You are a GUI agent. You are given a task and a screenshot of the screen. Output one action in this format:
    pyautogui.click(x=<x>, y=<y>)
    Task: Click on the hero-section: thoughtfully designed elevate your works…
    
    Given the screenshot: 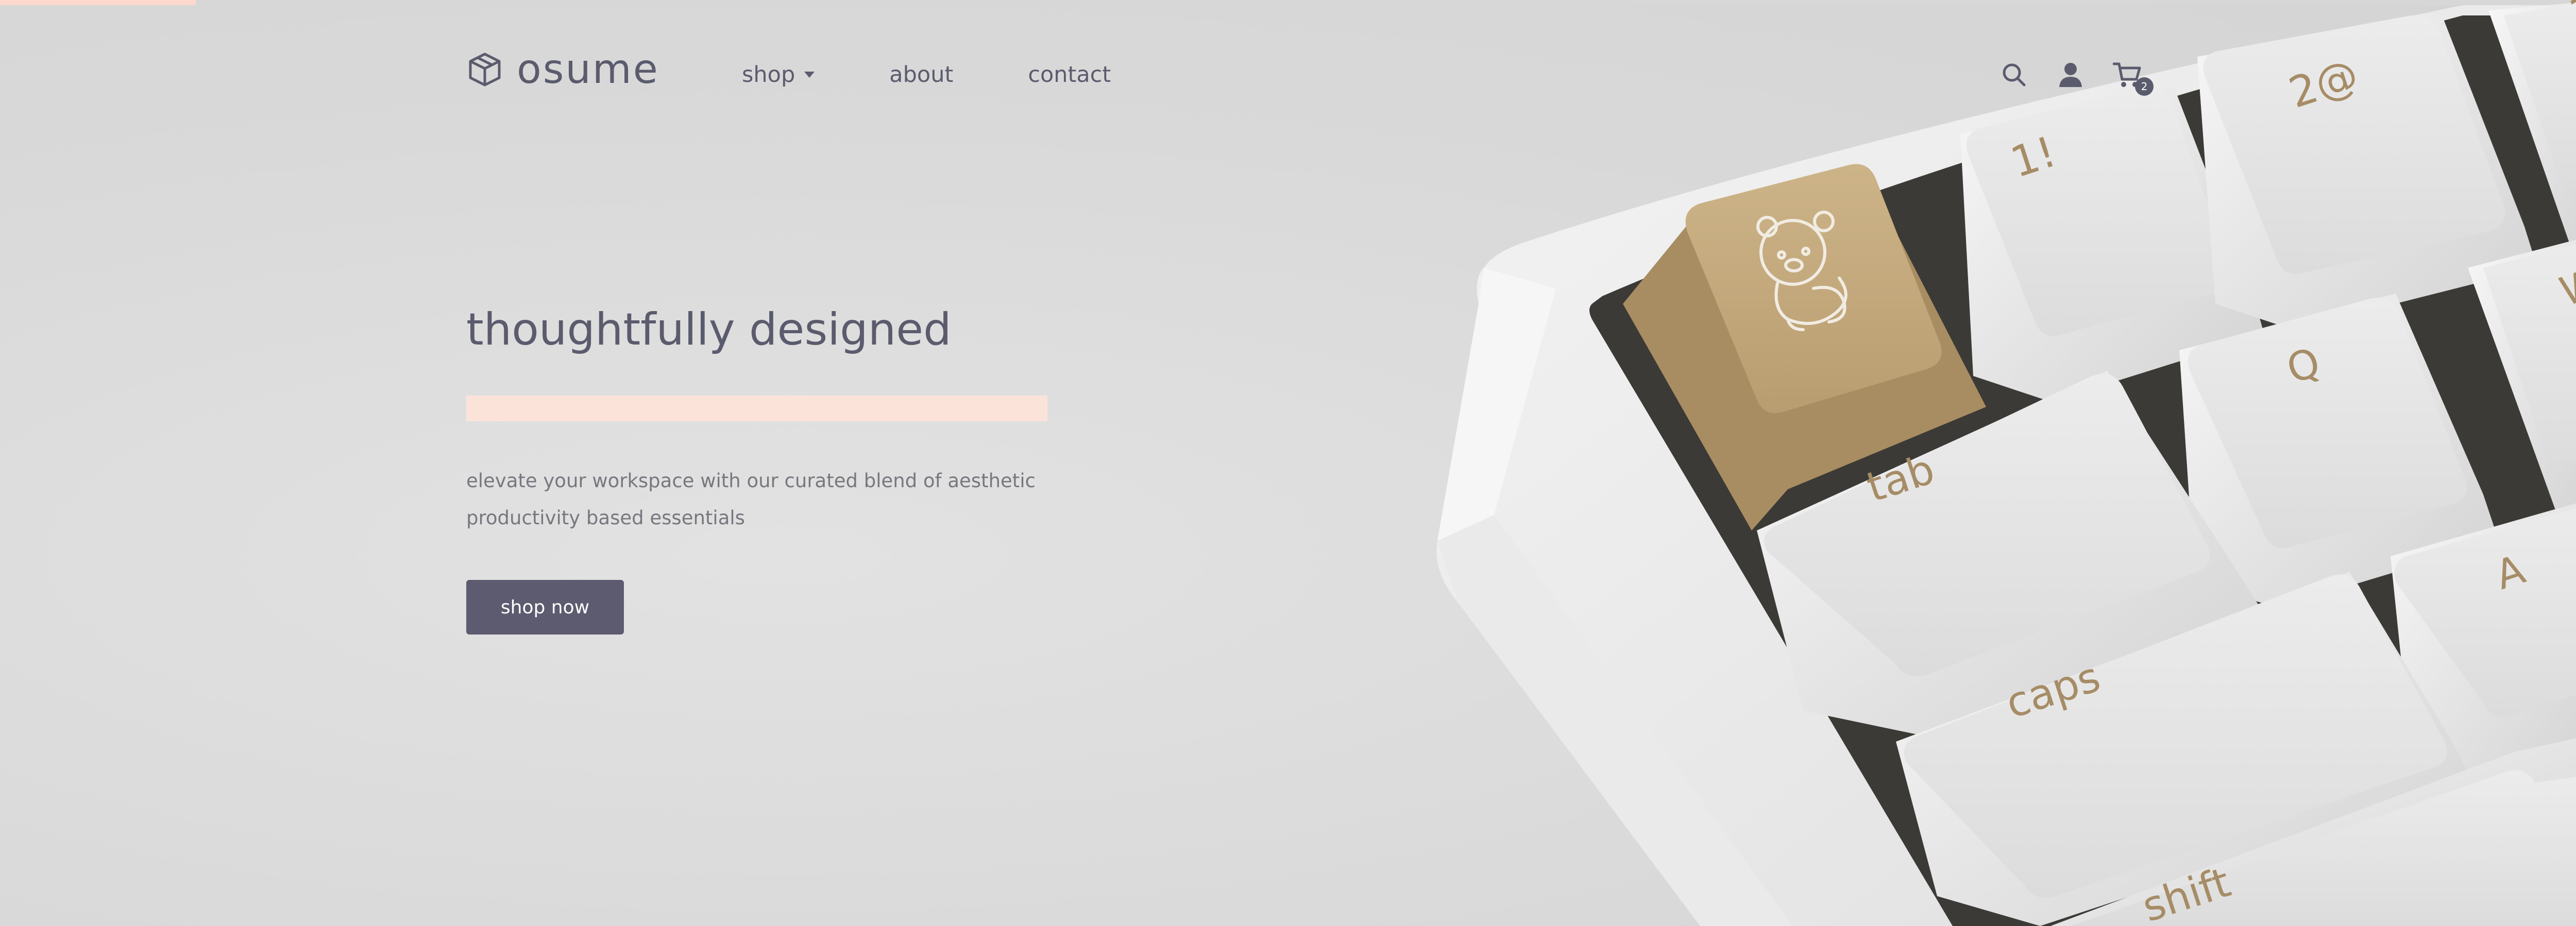 What is the action you would take?
    pyautogui.click(x=801, y=467)
    